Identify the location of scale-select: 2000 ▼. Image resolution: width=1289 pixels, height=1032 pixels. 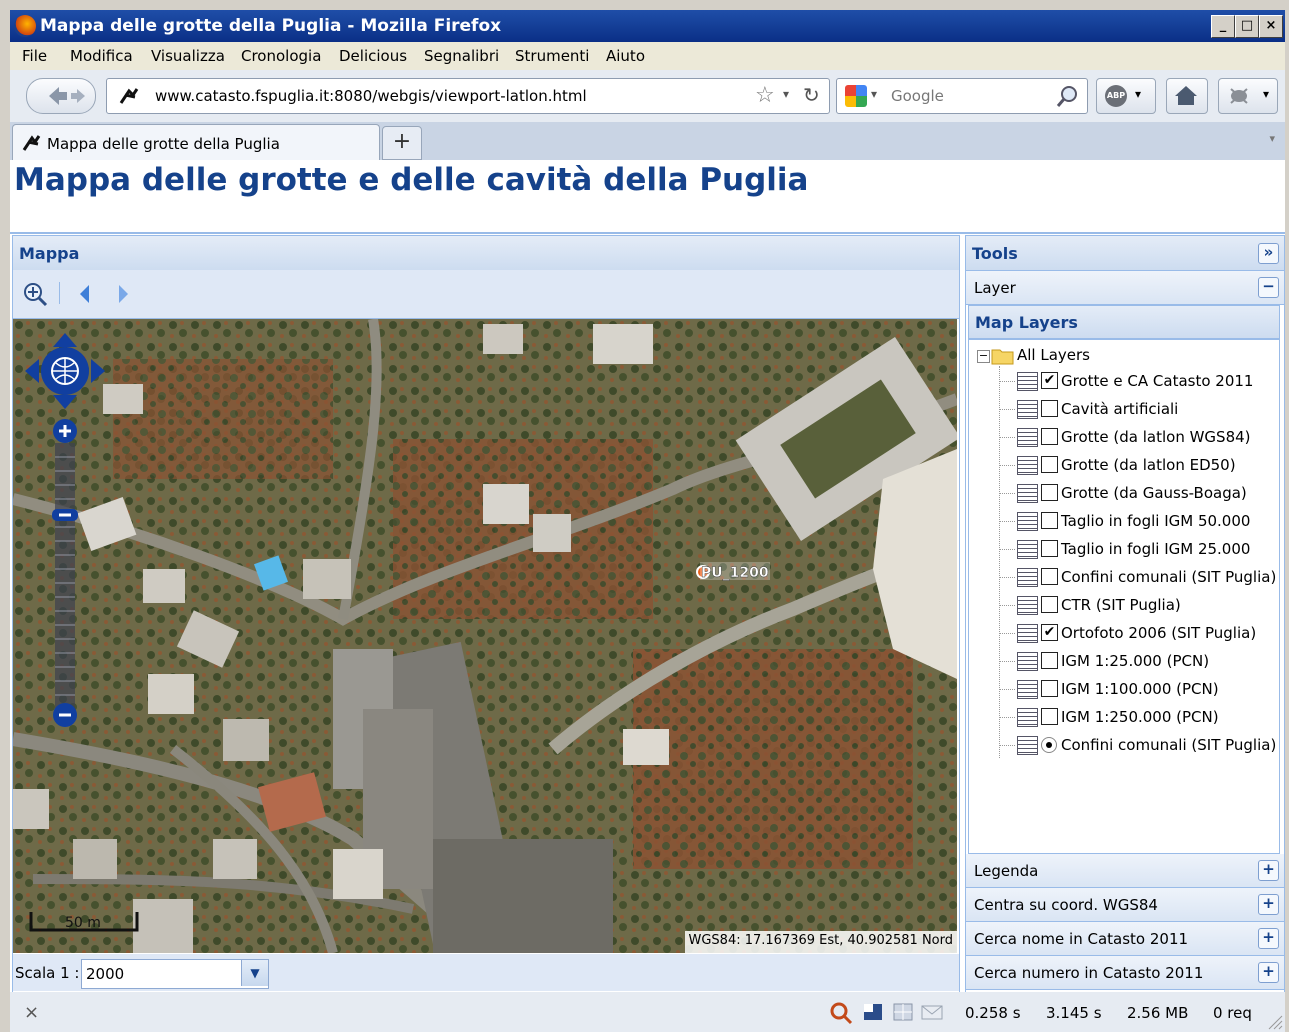
(175, 974).